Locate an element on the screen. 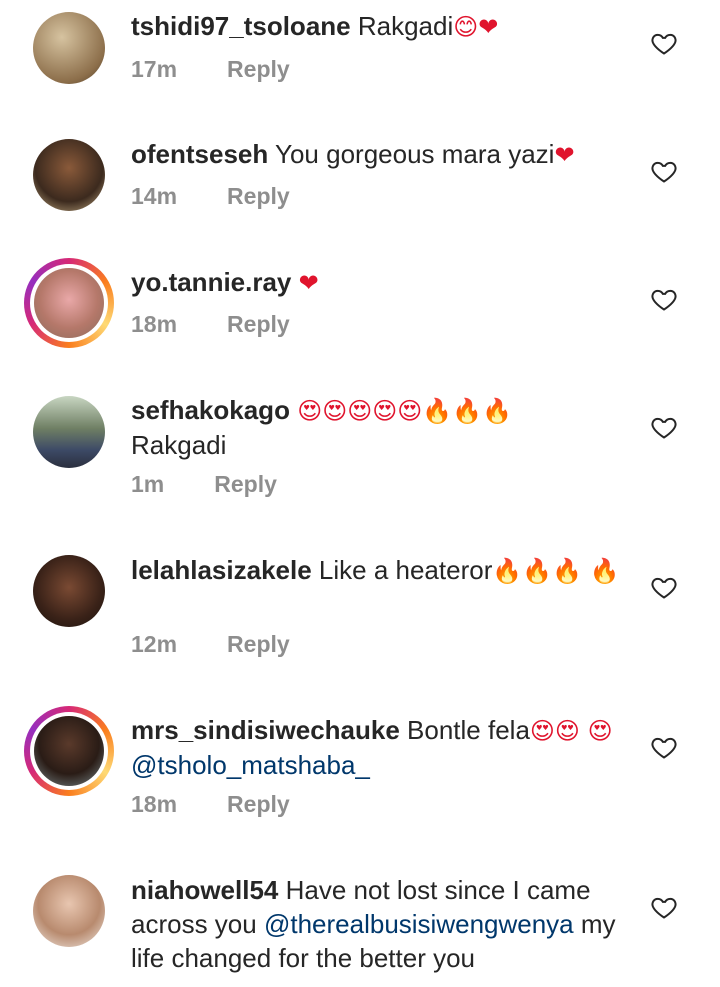  comment-timestamp: 12m is located at coordinates (154, 644).